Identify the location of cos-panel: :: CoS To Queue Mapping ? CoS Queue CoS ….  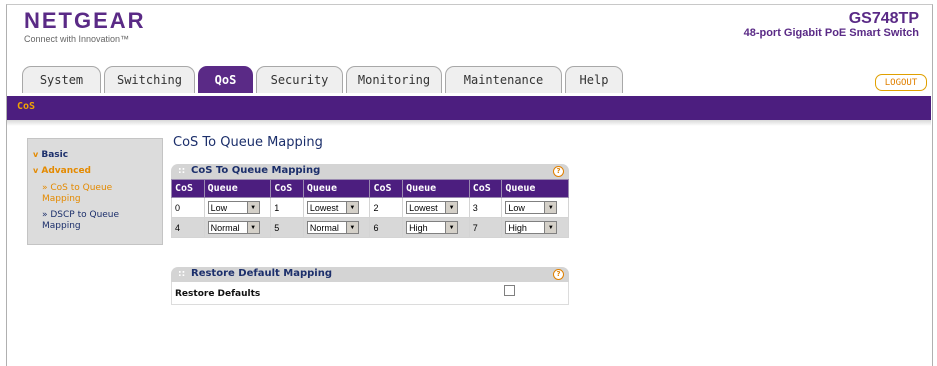
(370, 201).